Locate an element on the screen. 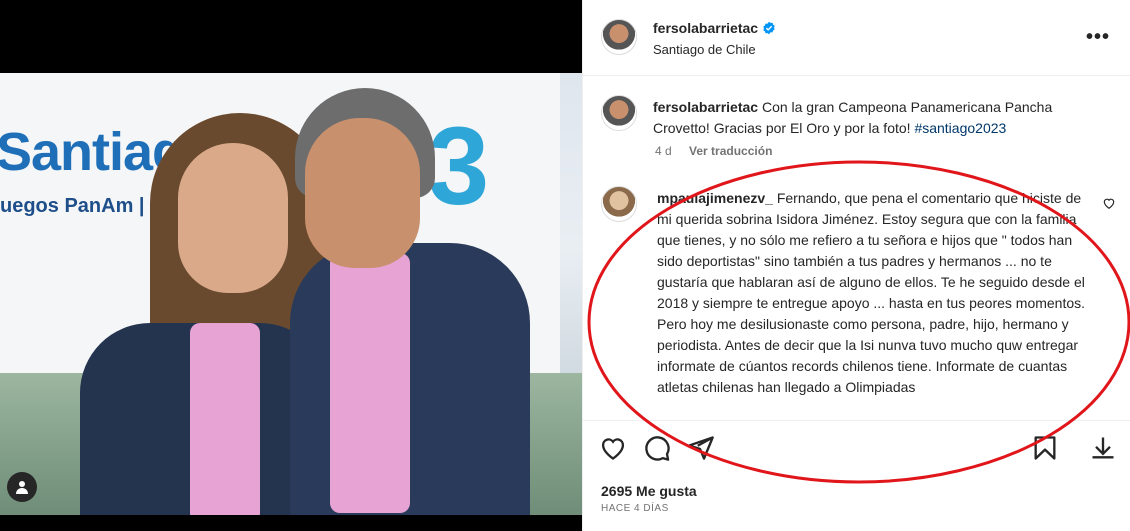 The image size is (1130, 531). heart-icon is located at coordinates (613, 449).